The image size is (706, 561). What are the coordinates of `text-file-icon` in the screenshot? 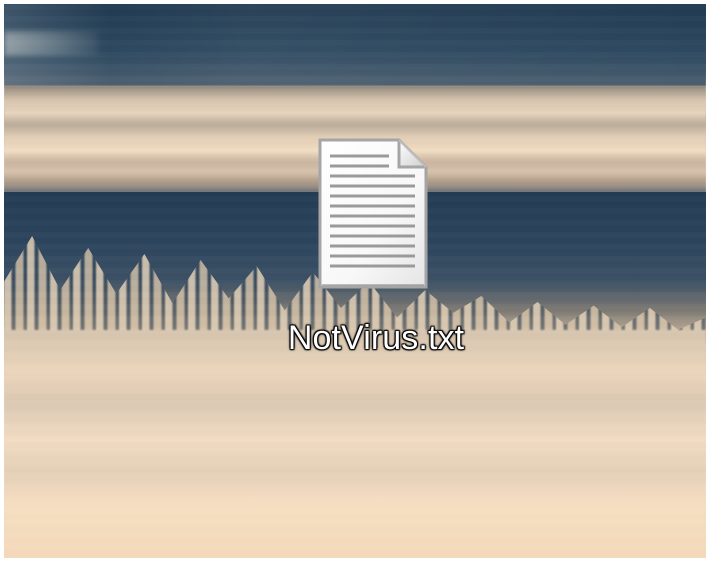 It's located at (373, 213).